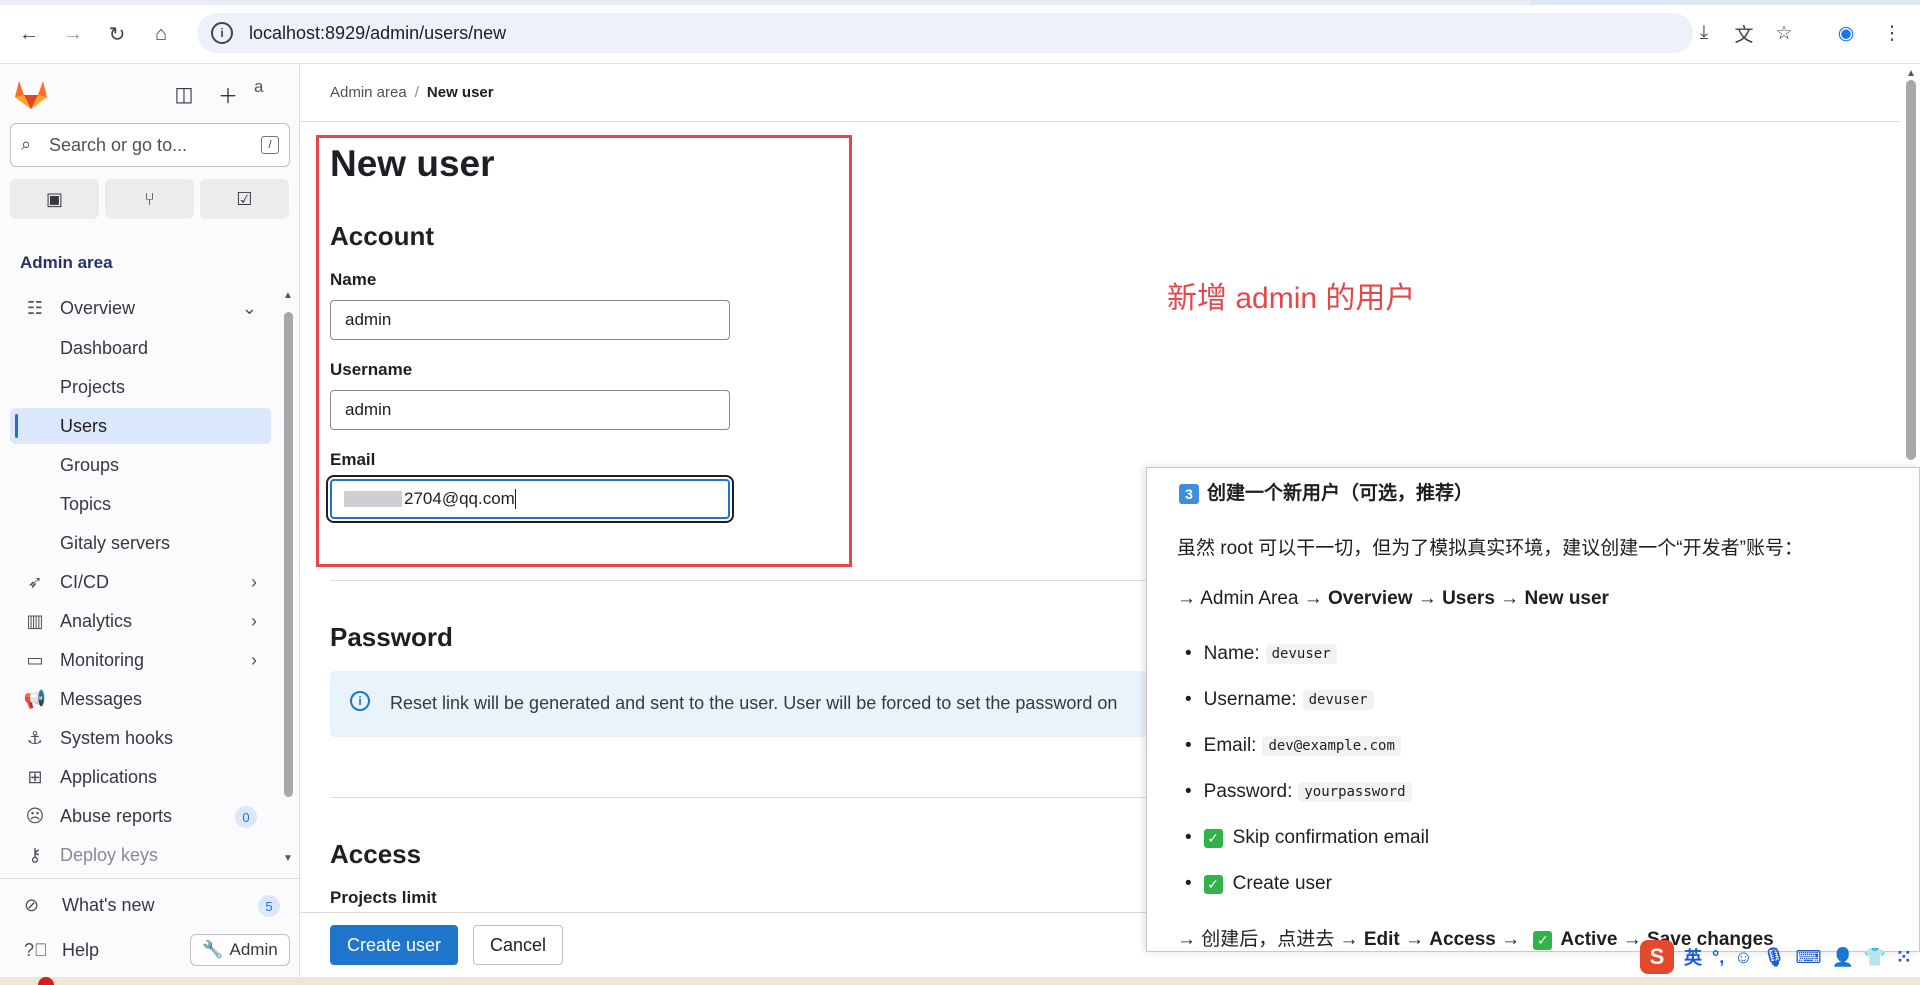 The width and height of the screenshot is (1920, 985). I want to click on sidebar-item-label: Applications, so click(109, 776).